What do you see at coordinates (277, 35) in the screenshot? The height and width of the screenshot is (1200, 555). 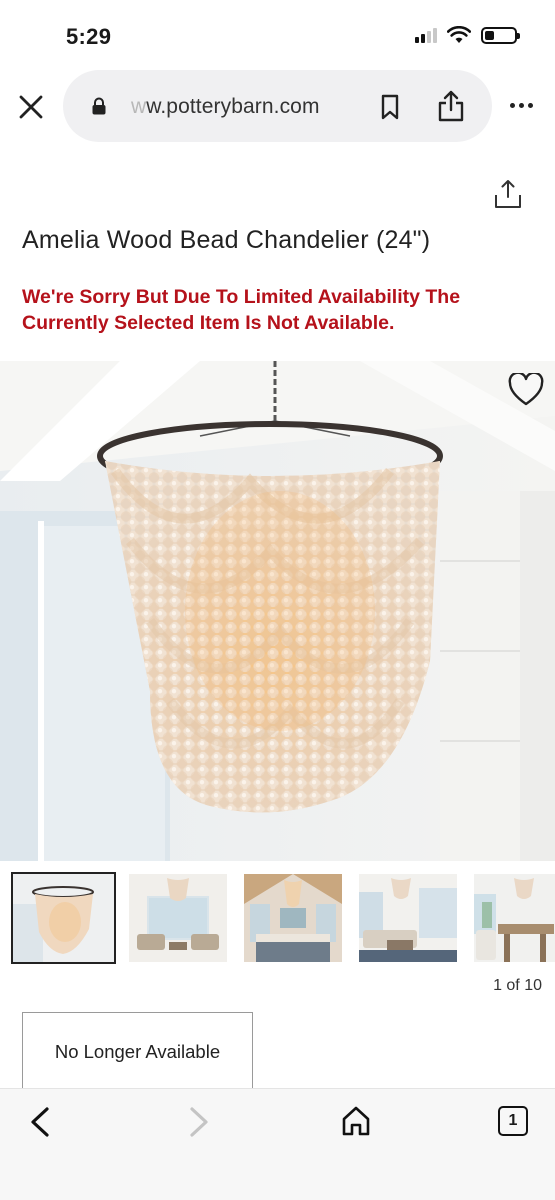 I see `status-bar: 5:29` at bounding box center [277, 35].